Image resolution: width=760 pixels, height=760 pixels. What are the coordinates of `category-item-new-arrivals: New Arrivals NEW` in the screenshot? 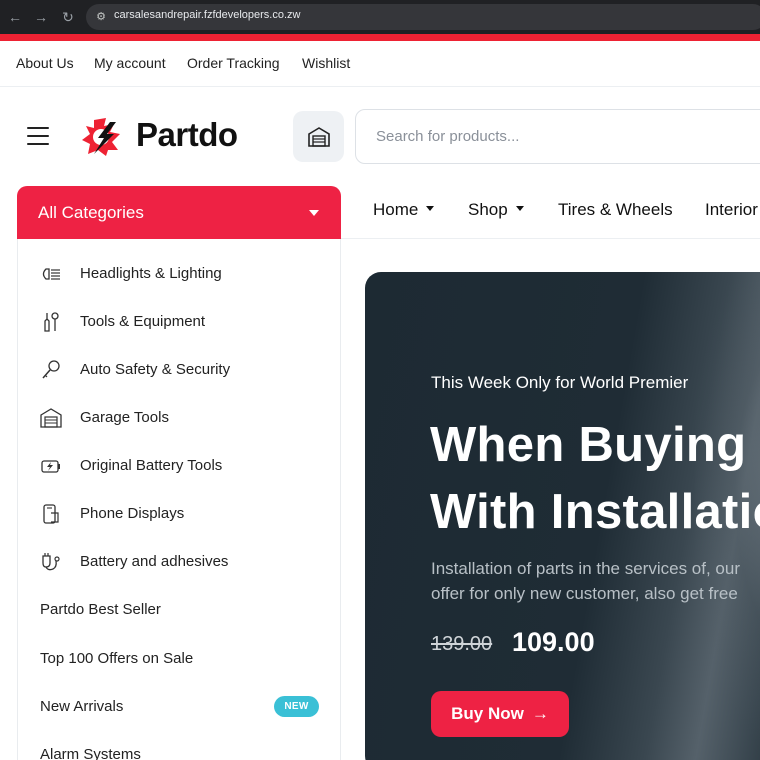 It's located at (179, 707).